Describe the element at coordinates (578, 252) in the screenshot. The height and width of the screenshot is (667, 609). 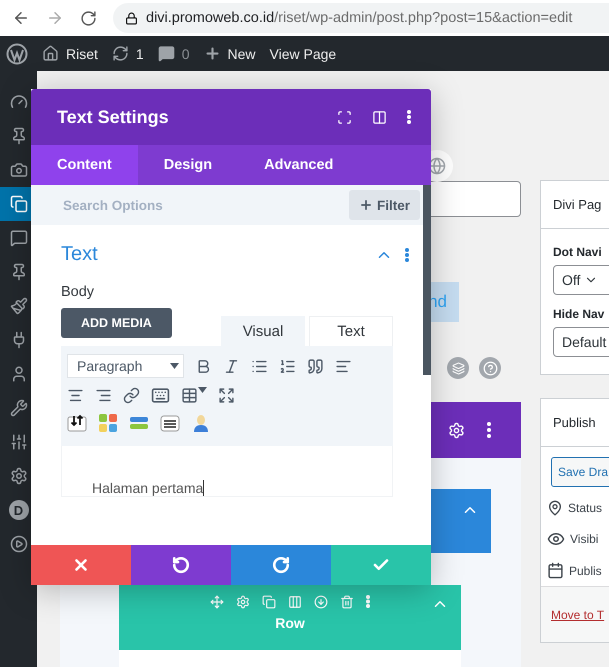
I see `field-label: Dot Navi` at that location.